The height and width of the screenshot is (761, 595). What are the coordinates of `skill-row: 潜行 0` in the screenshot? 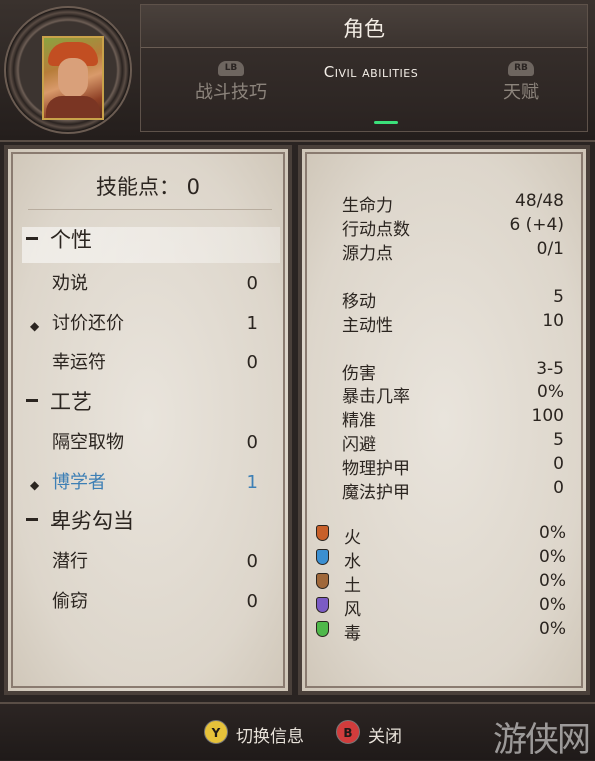 It's located at (151, 567).